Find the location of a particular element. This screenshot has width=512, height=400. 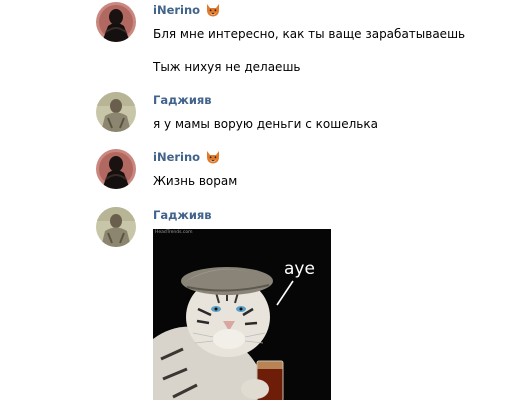

tiger-photo-icon is located at coordinates (223, 333).